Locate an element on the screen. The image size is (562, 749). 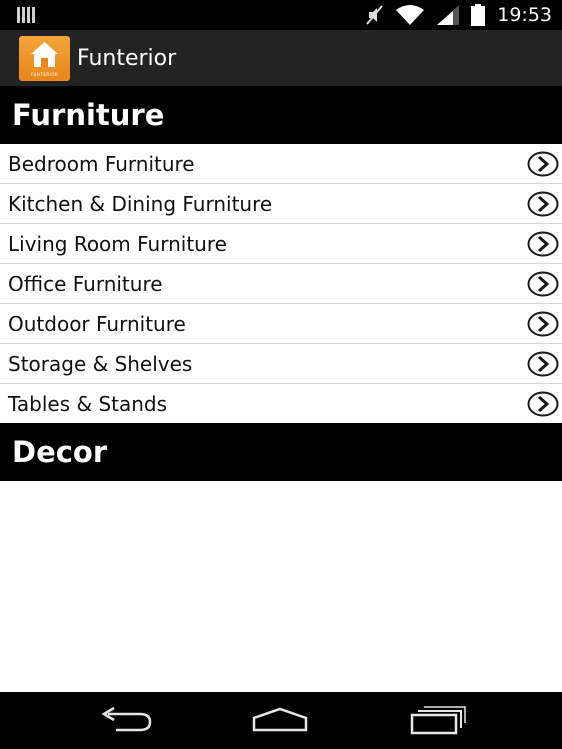
app-logo-icon: FUNTERIOR is located at coordinates (44, 58).